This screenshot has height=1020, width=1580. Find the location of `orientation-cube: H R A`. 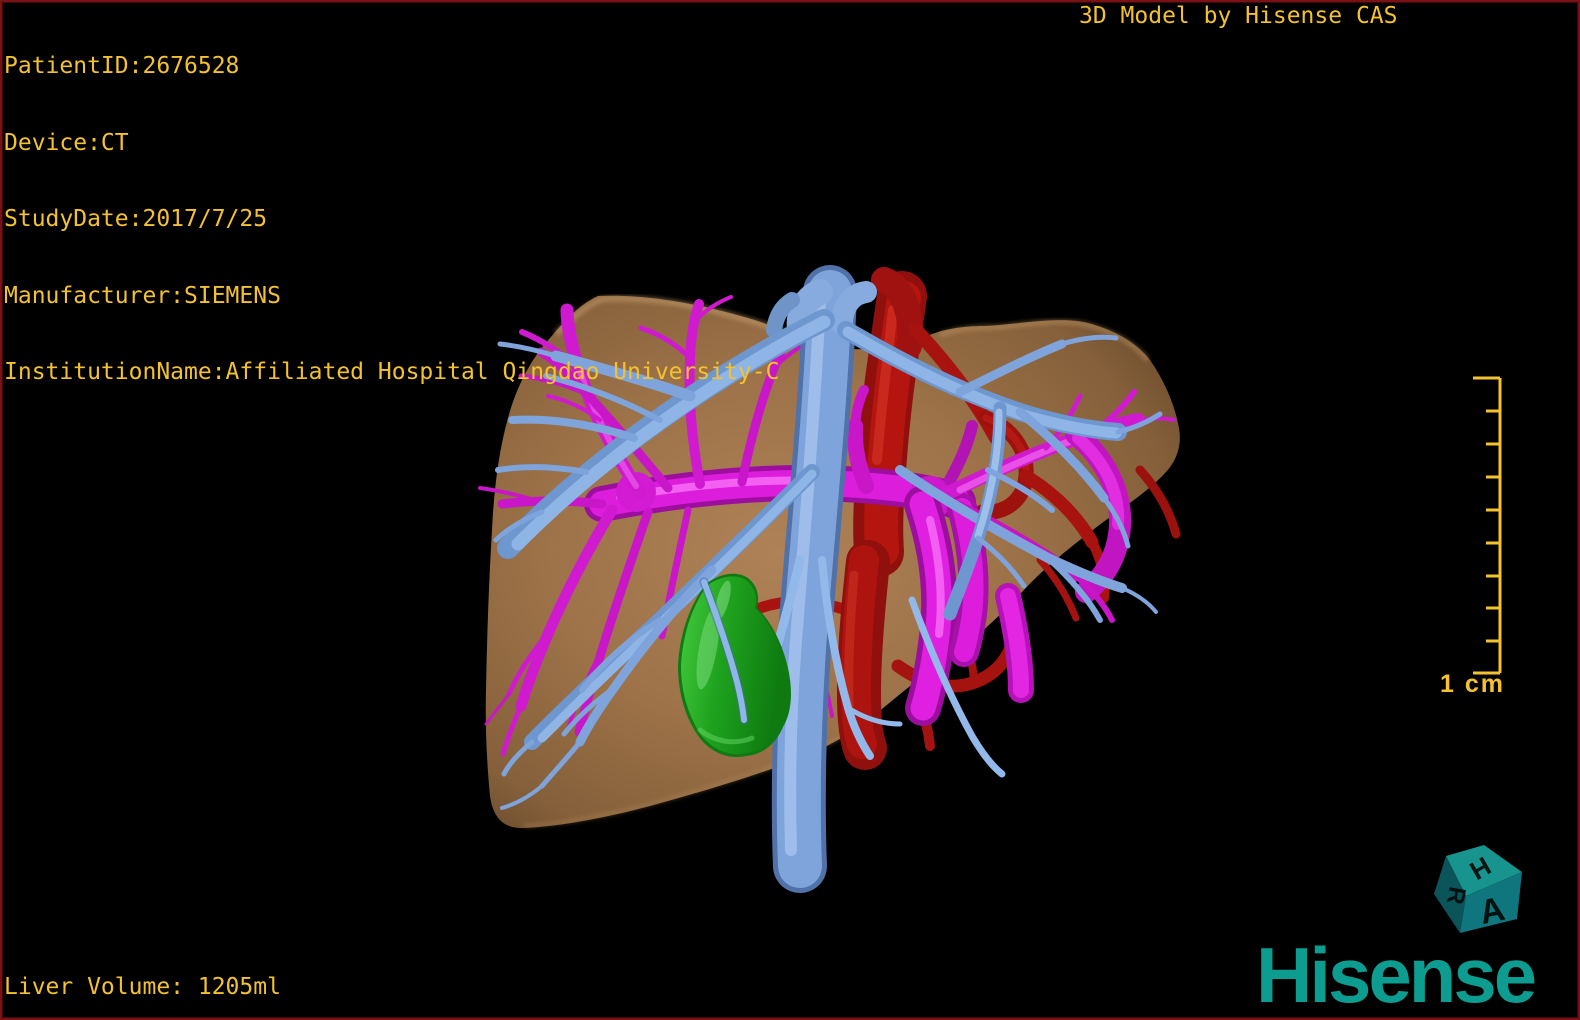

orientation-cube: H R A is located at coordinates (1478, 889).